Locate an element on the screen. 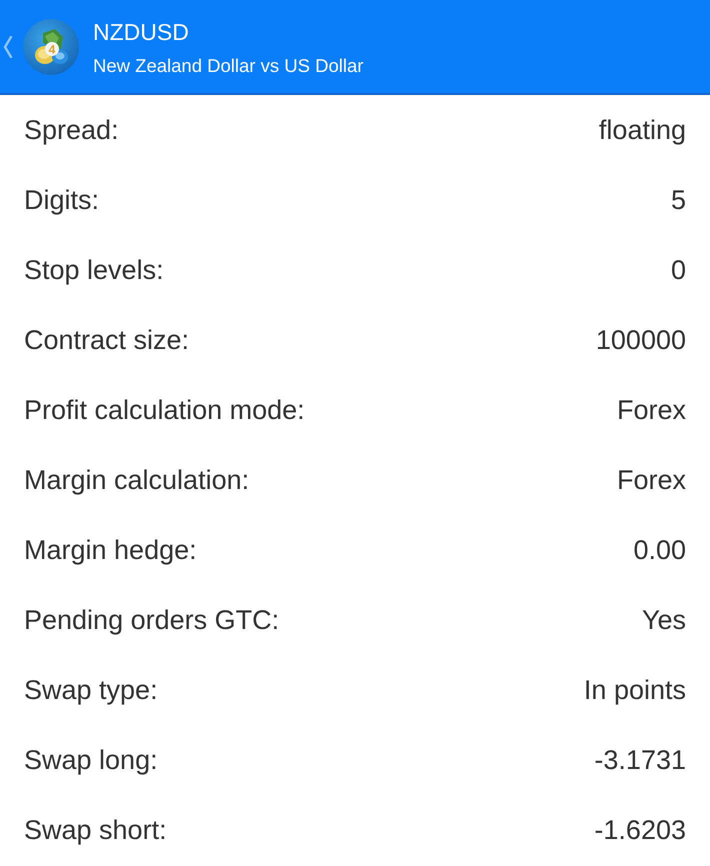  property-value: -3.1731 is located at coordinates (640, 760).